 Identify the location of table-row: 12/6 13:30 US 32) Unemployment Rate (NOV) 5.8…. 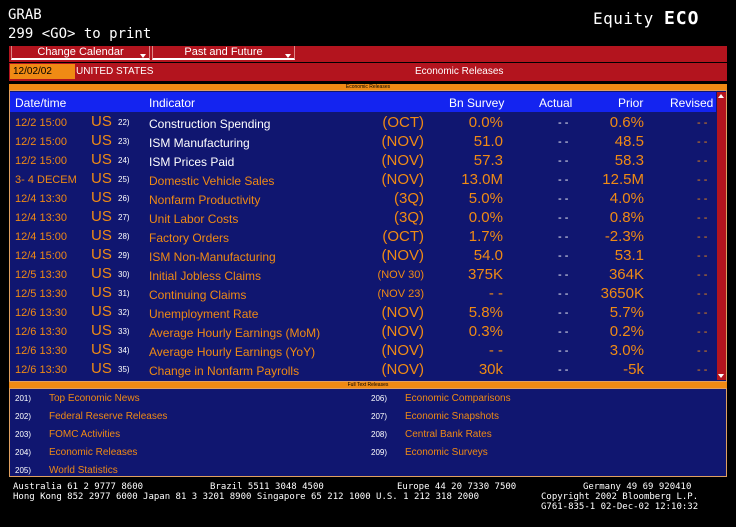
(363, 312).